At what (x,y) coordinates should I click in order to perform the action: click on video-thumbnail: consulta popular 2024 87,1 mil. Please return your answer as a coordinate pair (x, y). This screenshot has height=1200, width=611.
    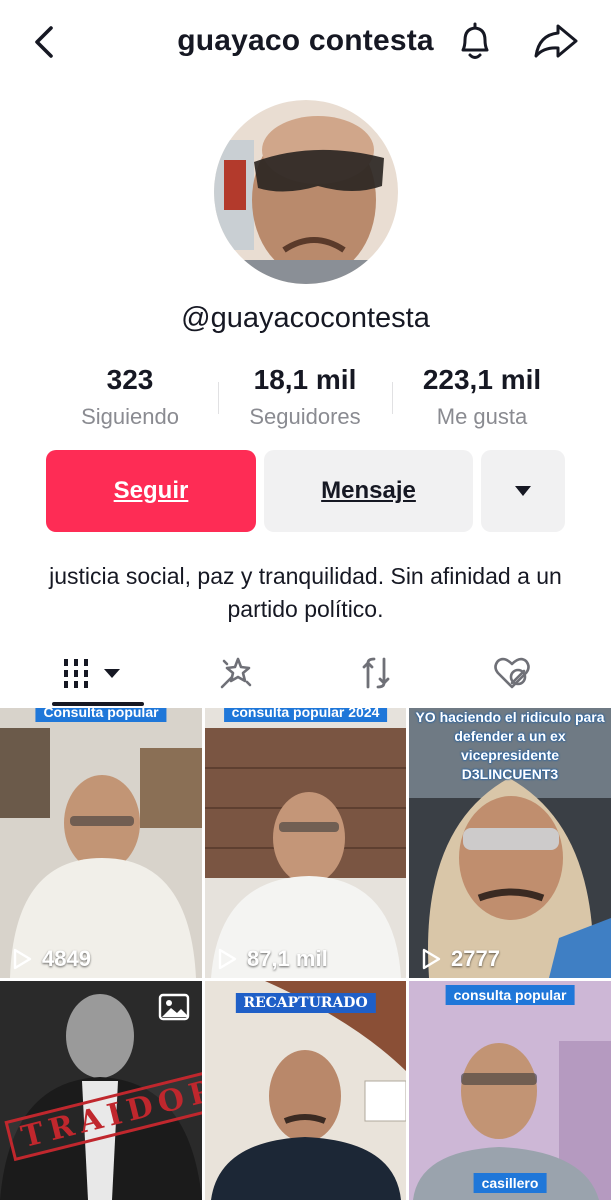
    Looking at the image, I should click on (305, 843).